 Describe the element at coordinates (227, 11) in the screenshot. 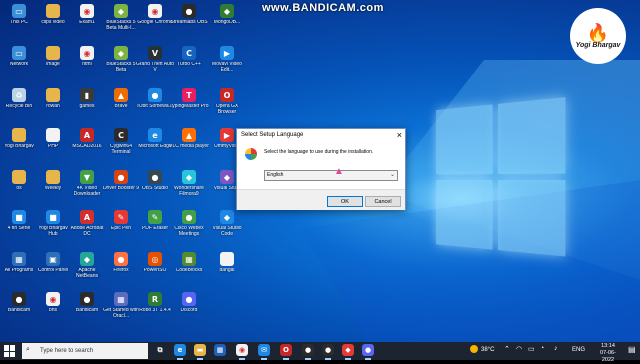

I see `app-icon: ◆` at that location.